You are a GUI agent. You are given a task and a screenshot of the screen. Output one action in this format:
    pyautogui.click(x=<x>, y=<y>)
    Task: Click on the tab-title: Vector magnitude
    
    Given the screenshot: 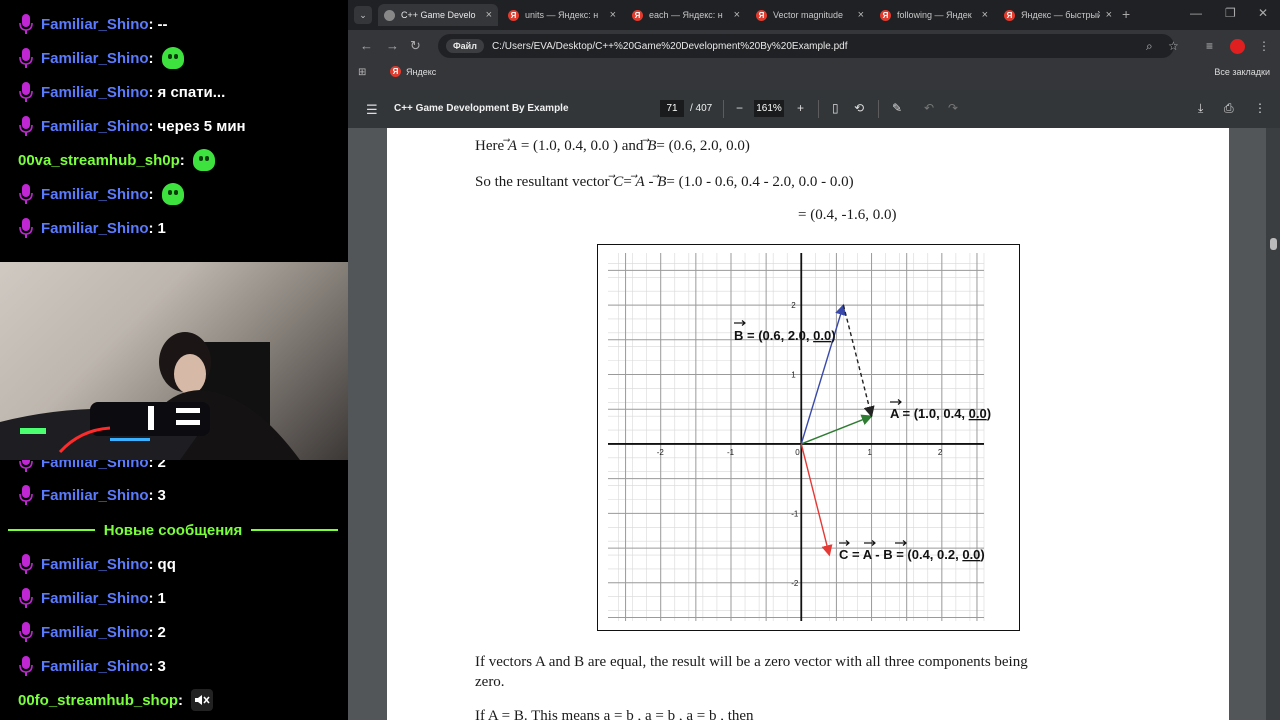 What is the action you would take?
    pyautogui.click(x=808, y=15)
    